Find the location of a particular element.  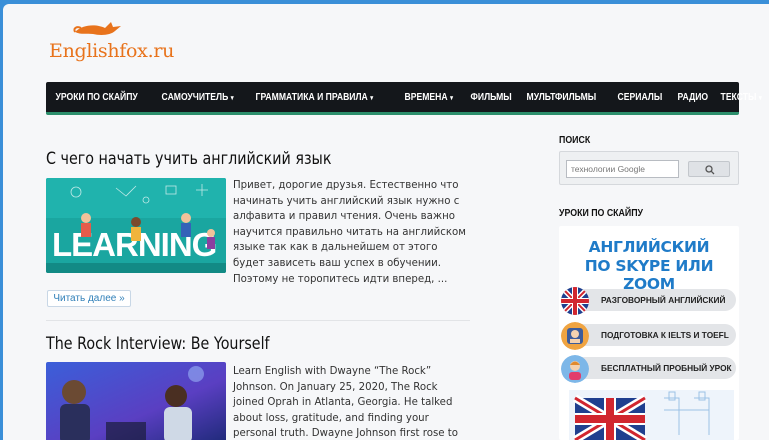

nav-item-label: ВРЕМЕНА is located at coordinates (427, 97).